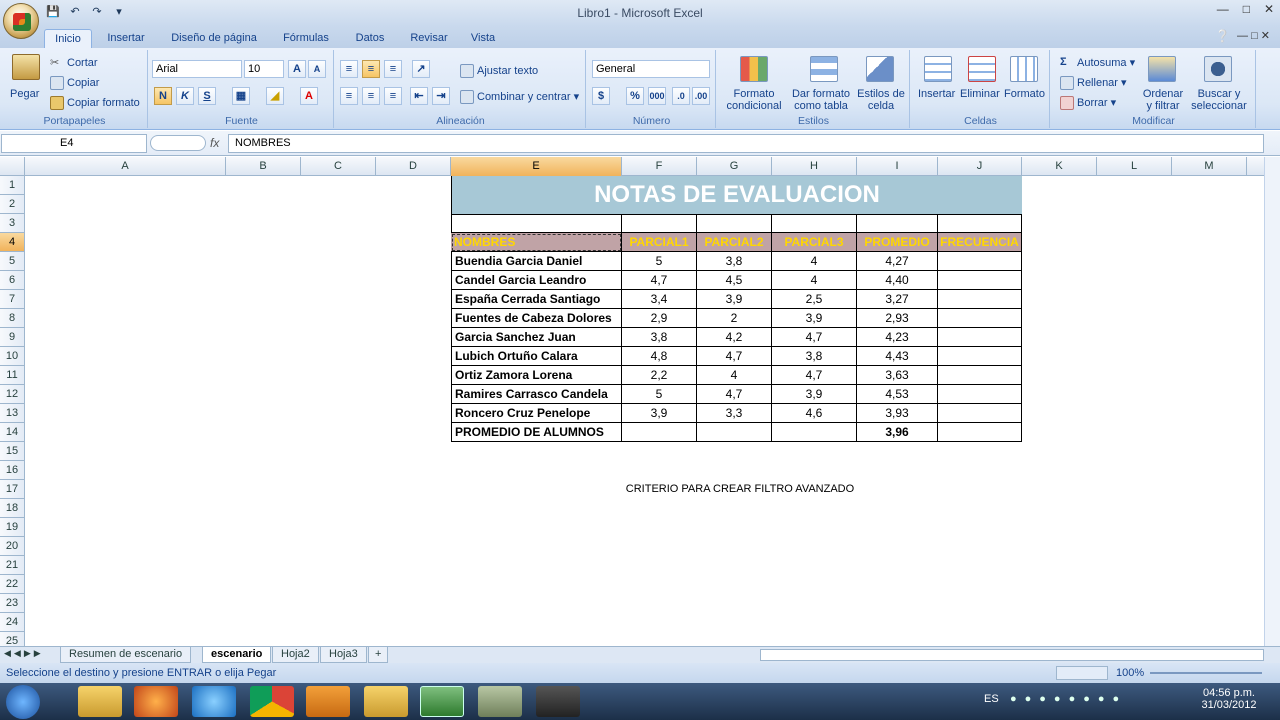 The width and height of the screenshot is (1280, 720). Describe the element at coordinates (499, 71) in the screenshot. I see `wrap-text-button: Ajustar texto` at that location.